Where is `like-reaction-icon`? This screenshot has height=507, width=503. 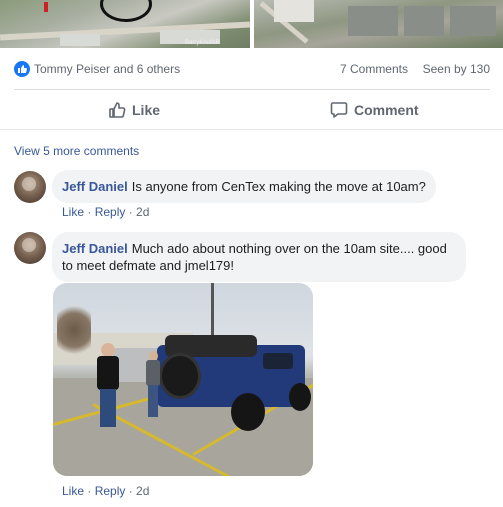 like-reaction-icon is located at coordinates (22, 69).